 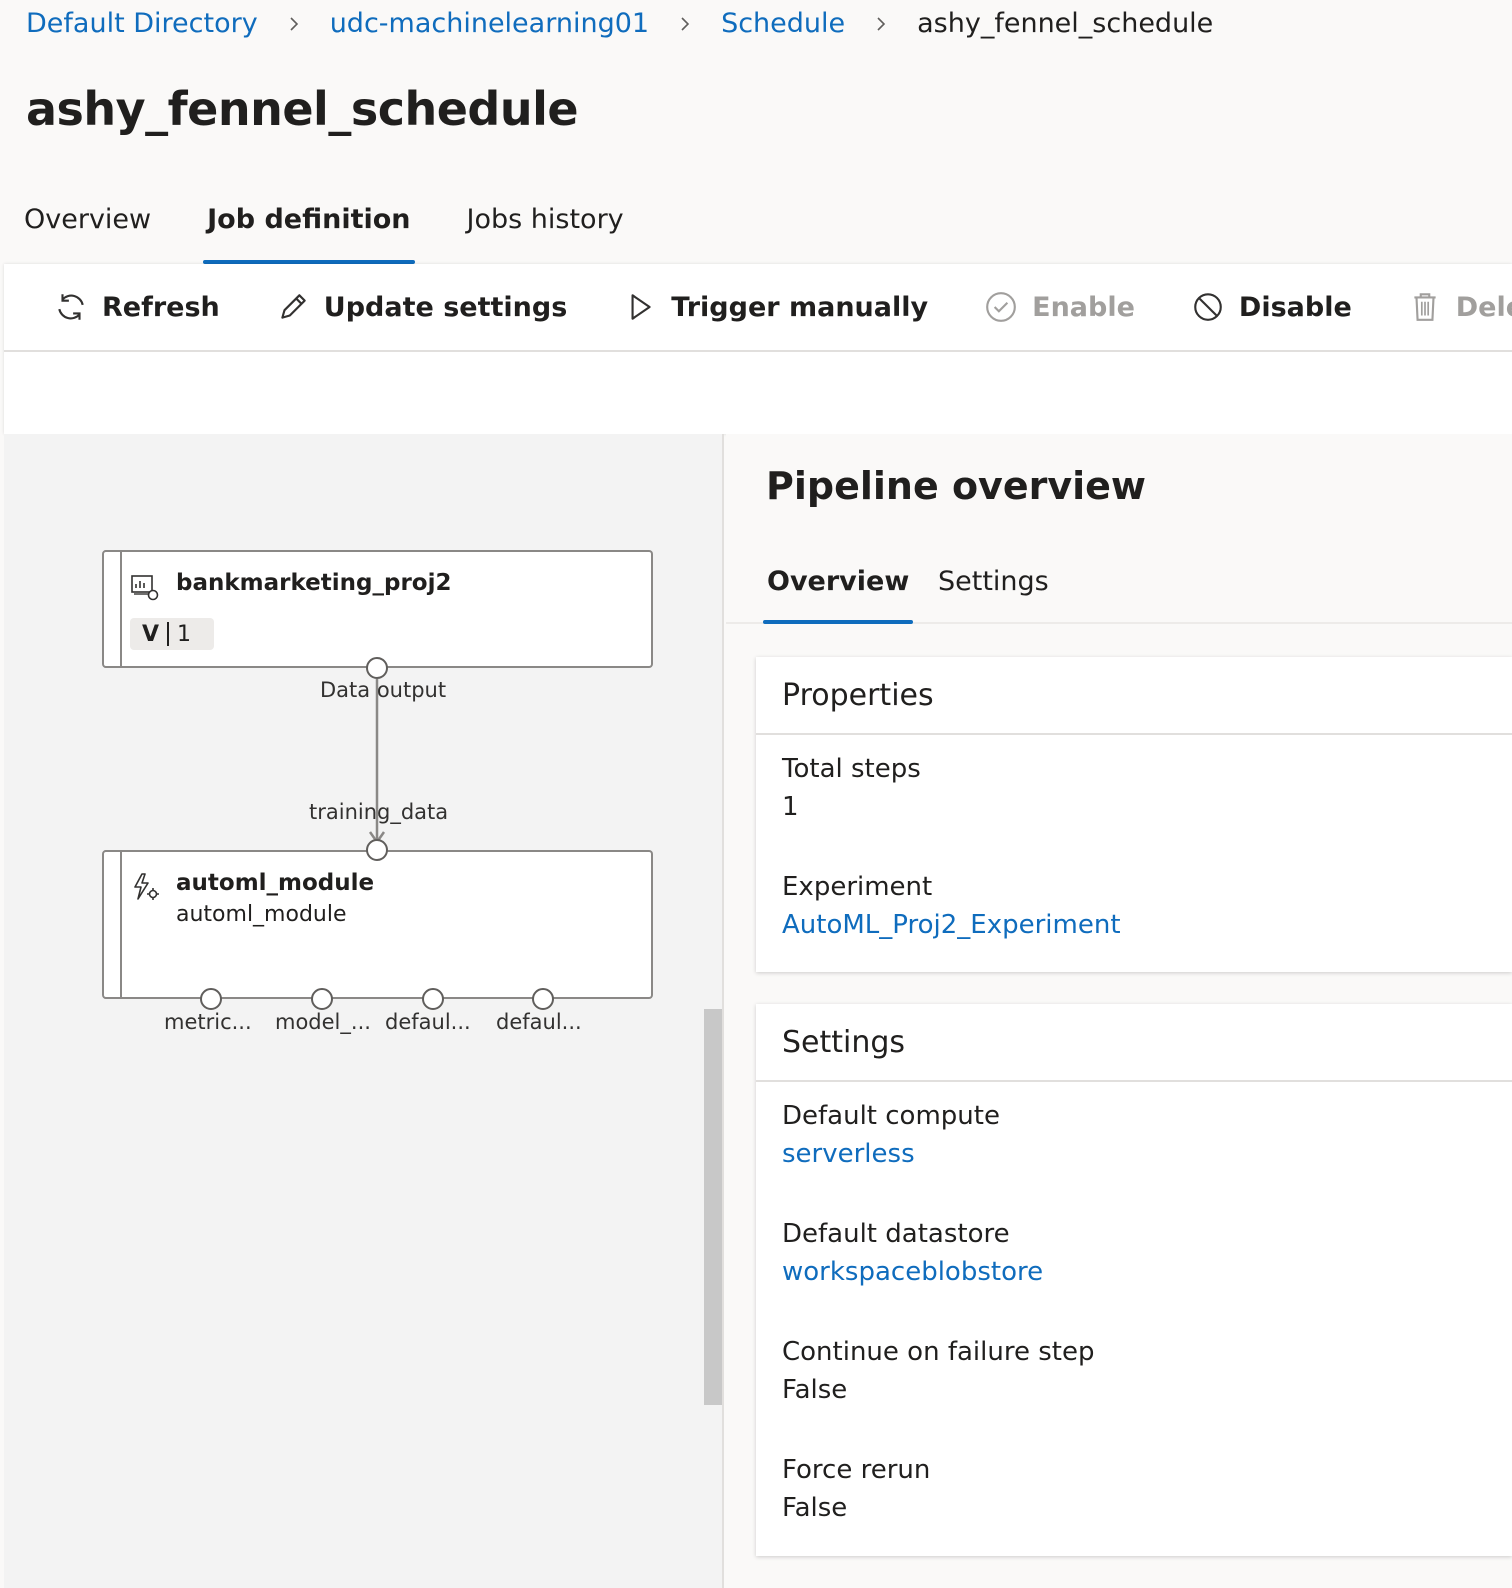 I want to click on prop-label: Force rerun, so click(x=856, y=1470).